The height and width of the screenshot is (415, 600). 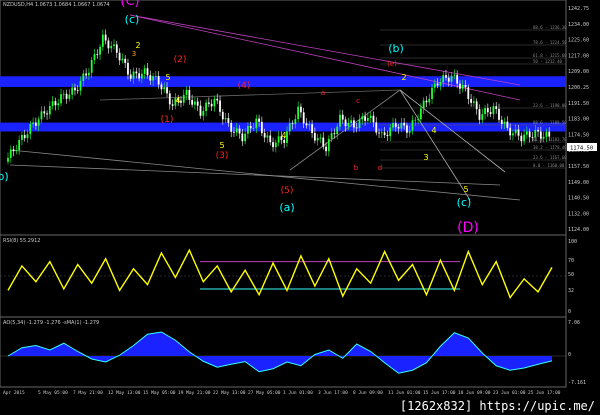 I want to click on ao-level-label: -7.161, so click(x=577, y=383).